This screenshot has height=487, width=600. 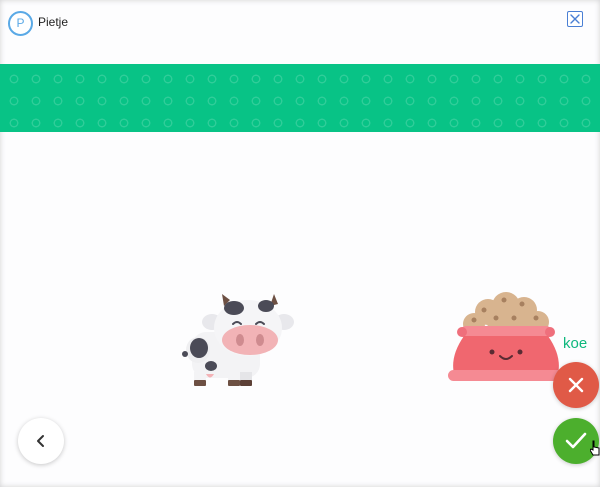 I want to click on cross-icon, so click(x=576, y=385).